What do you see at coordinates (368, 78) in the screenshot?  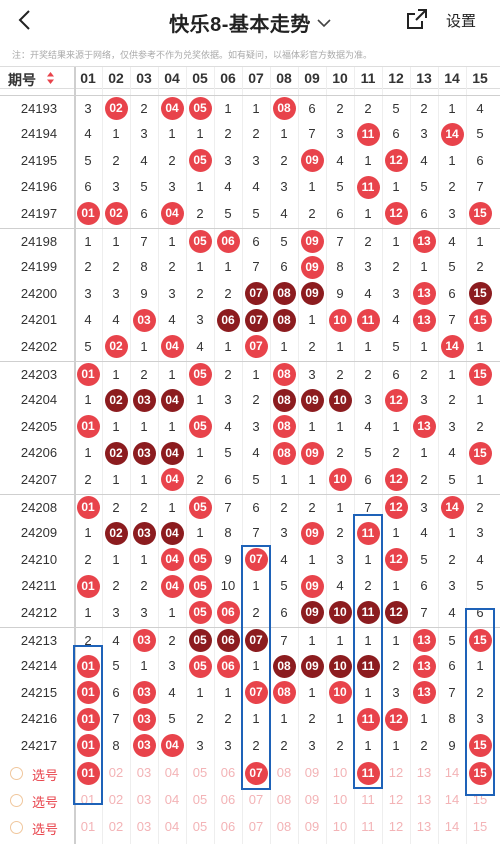 I see `column-header-11: 11` at bounding box center [368, 78].